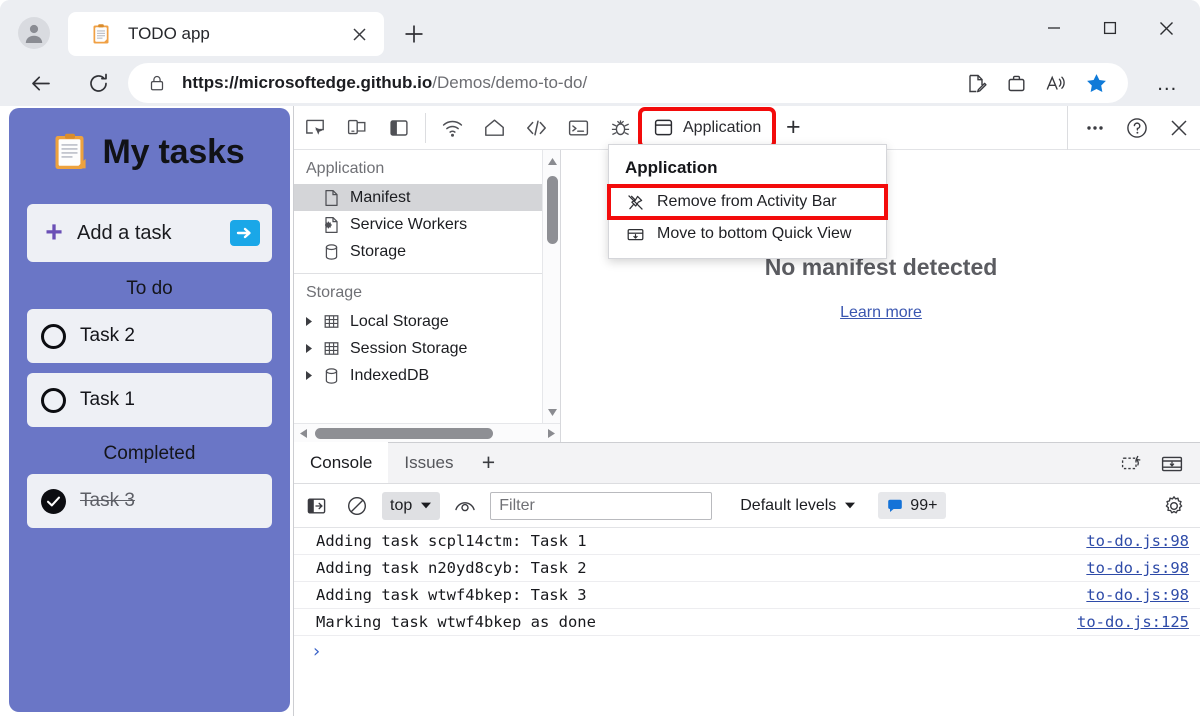 The height and width of the screenshot is (716, 1200). What do you see at coordinates (1133, 622) in the screenshot?
I see `console-log-source-link: to-do.js:125` at bounding box center [1133, 622].